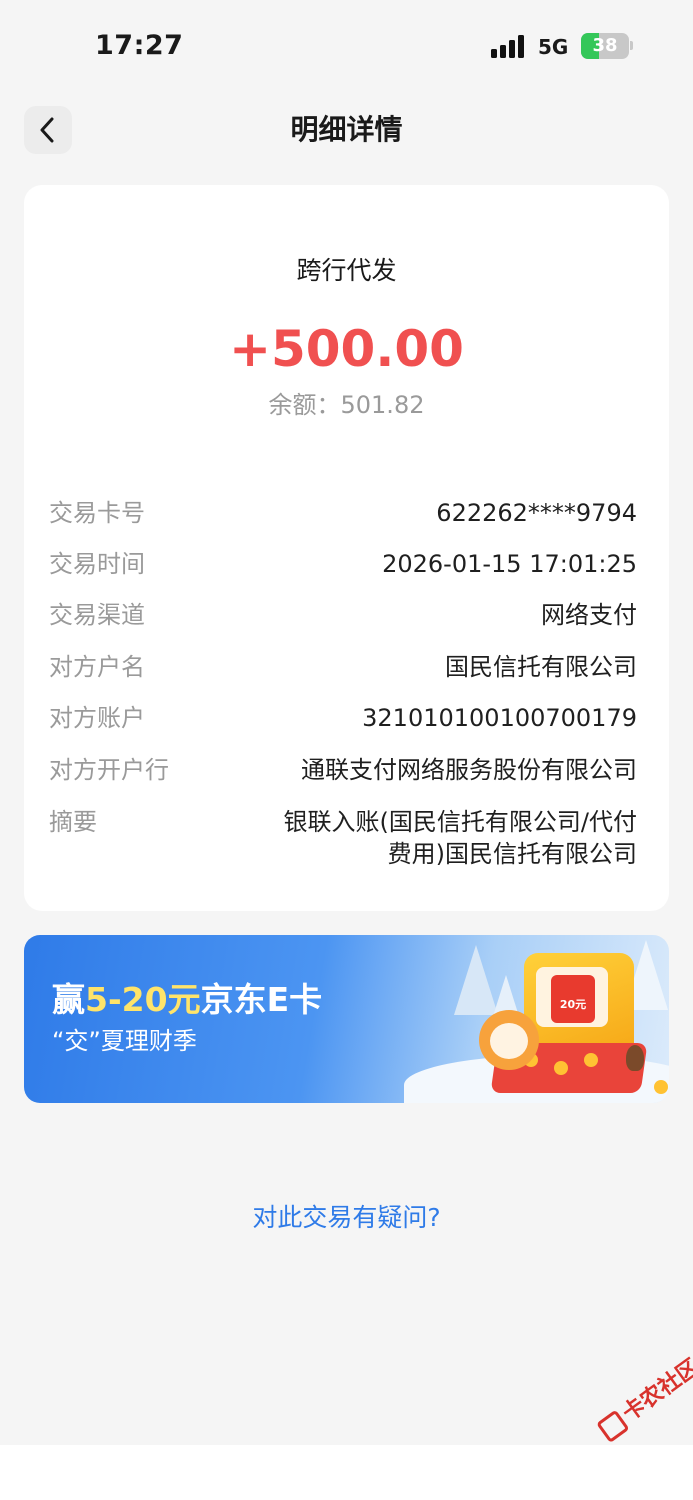 This screenshot has width=693, height=1500. Describe the element at coordinates (304, 405) in the screenshot. I see `balance-label: 余额：` at that location.